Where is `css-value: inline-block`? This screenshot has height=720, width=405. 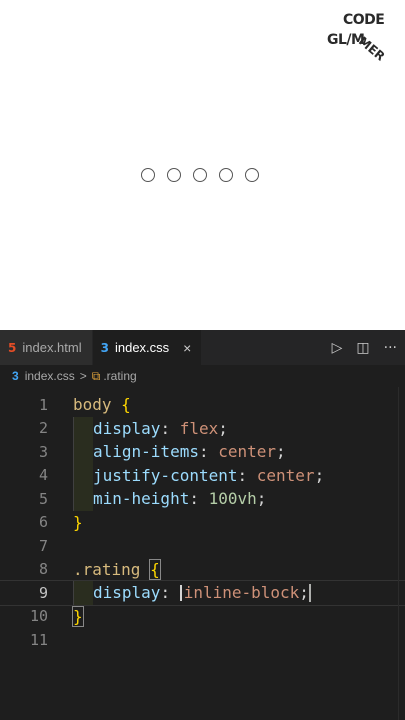 css-value: inline-block is located at coordinates (241, 593).